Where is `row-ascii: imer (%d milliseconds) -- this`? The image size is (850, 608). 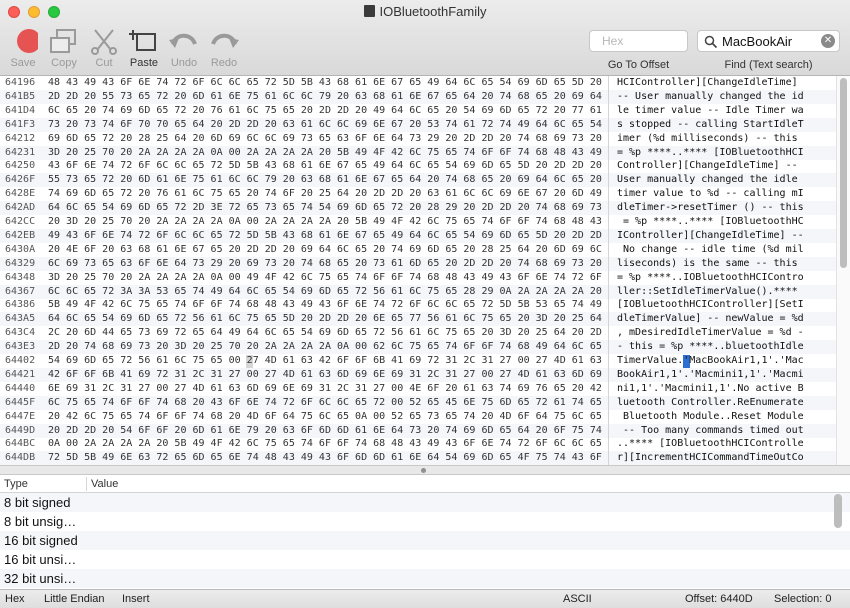 row-ascii: imer (%d milliseconds) -- this is located at coordinates (710, 139).